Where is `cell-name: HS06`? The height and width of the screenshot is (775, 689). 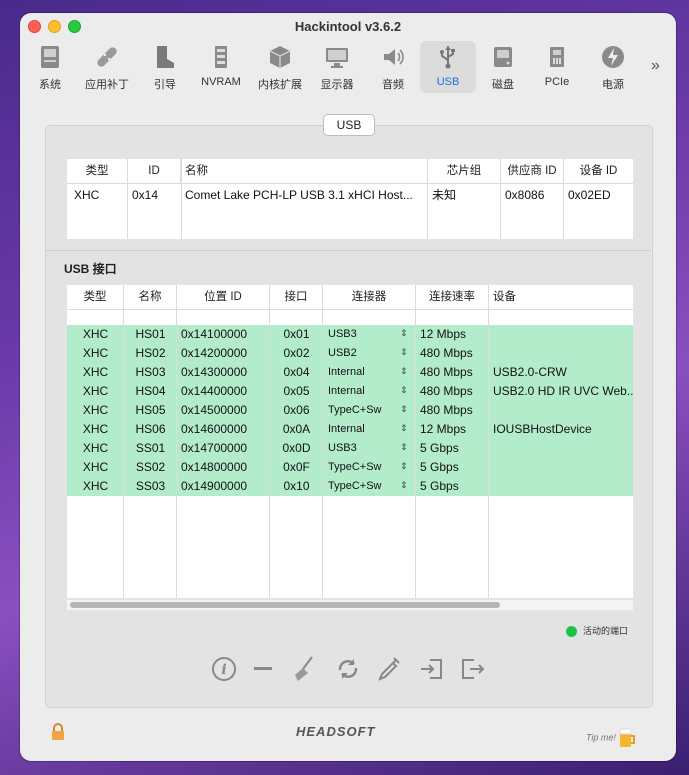
cell-name: HS06 is located at coordinates (150, 429).